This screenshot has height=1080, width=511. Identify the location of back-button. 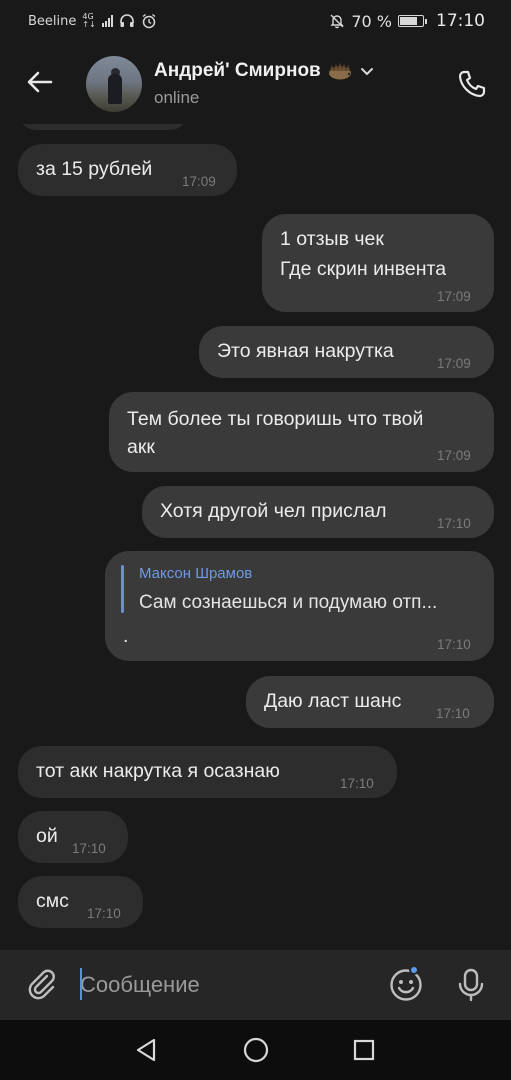
(40, 82).